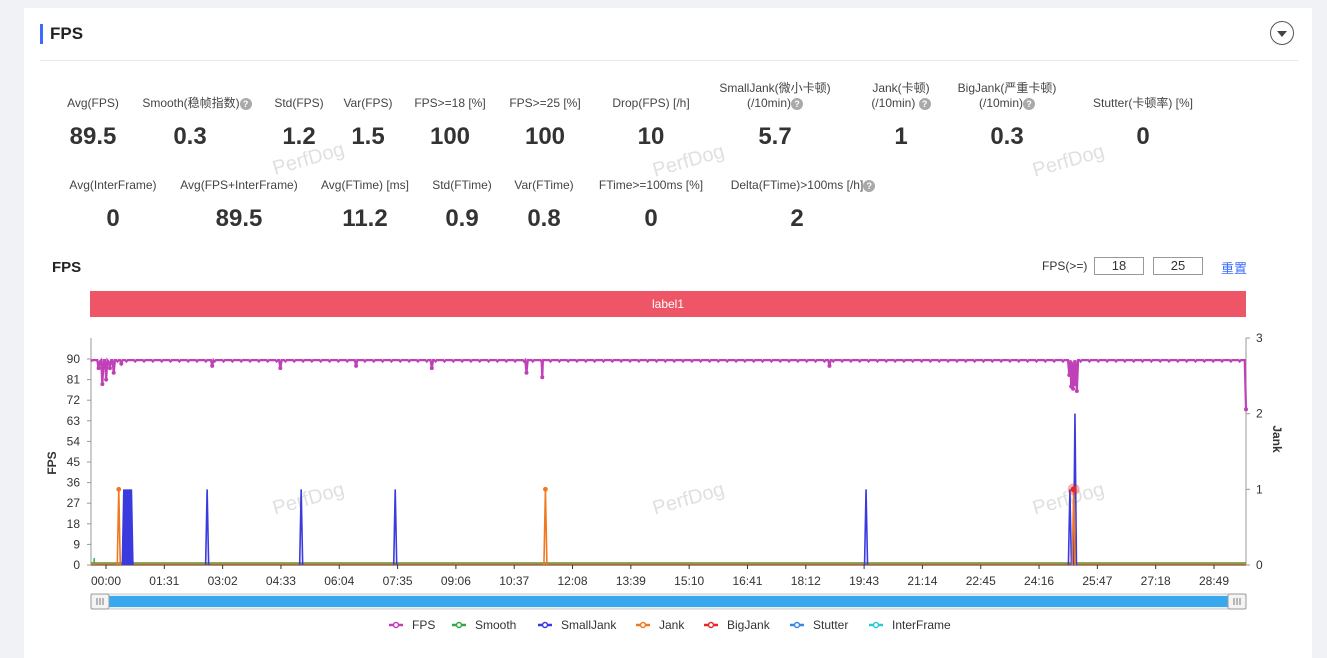  What do you see at coordinates (74, 483) in the screenshot?
I see `y-tick-label: 36` at bounding box center [74, 483].